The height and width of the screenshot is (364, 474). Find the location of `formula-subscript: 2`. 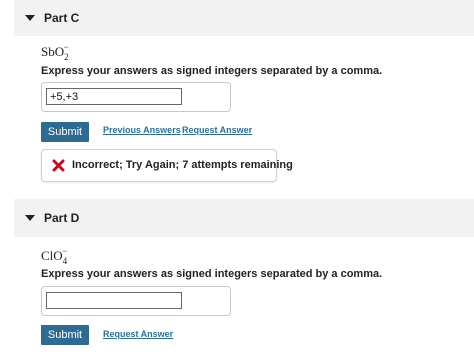

formula-subscript: 2 is located at coordinates (66, 57).